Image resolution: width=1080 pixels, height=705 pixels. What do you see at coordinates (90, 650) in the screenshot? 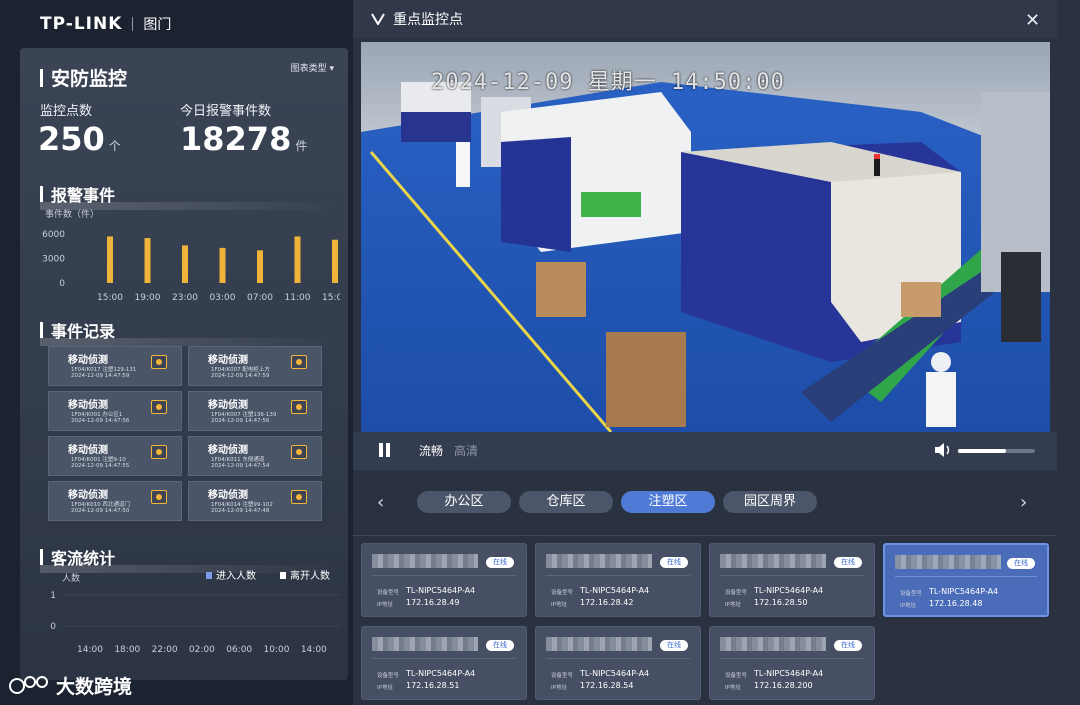
I see `flow-x-tick: 14:00` at bounding box center [90, 650].